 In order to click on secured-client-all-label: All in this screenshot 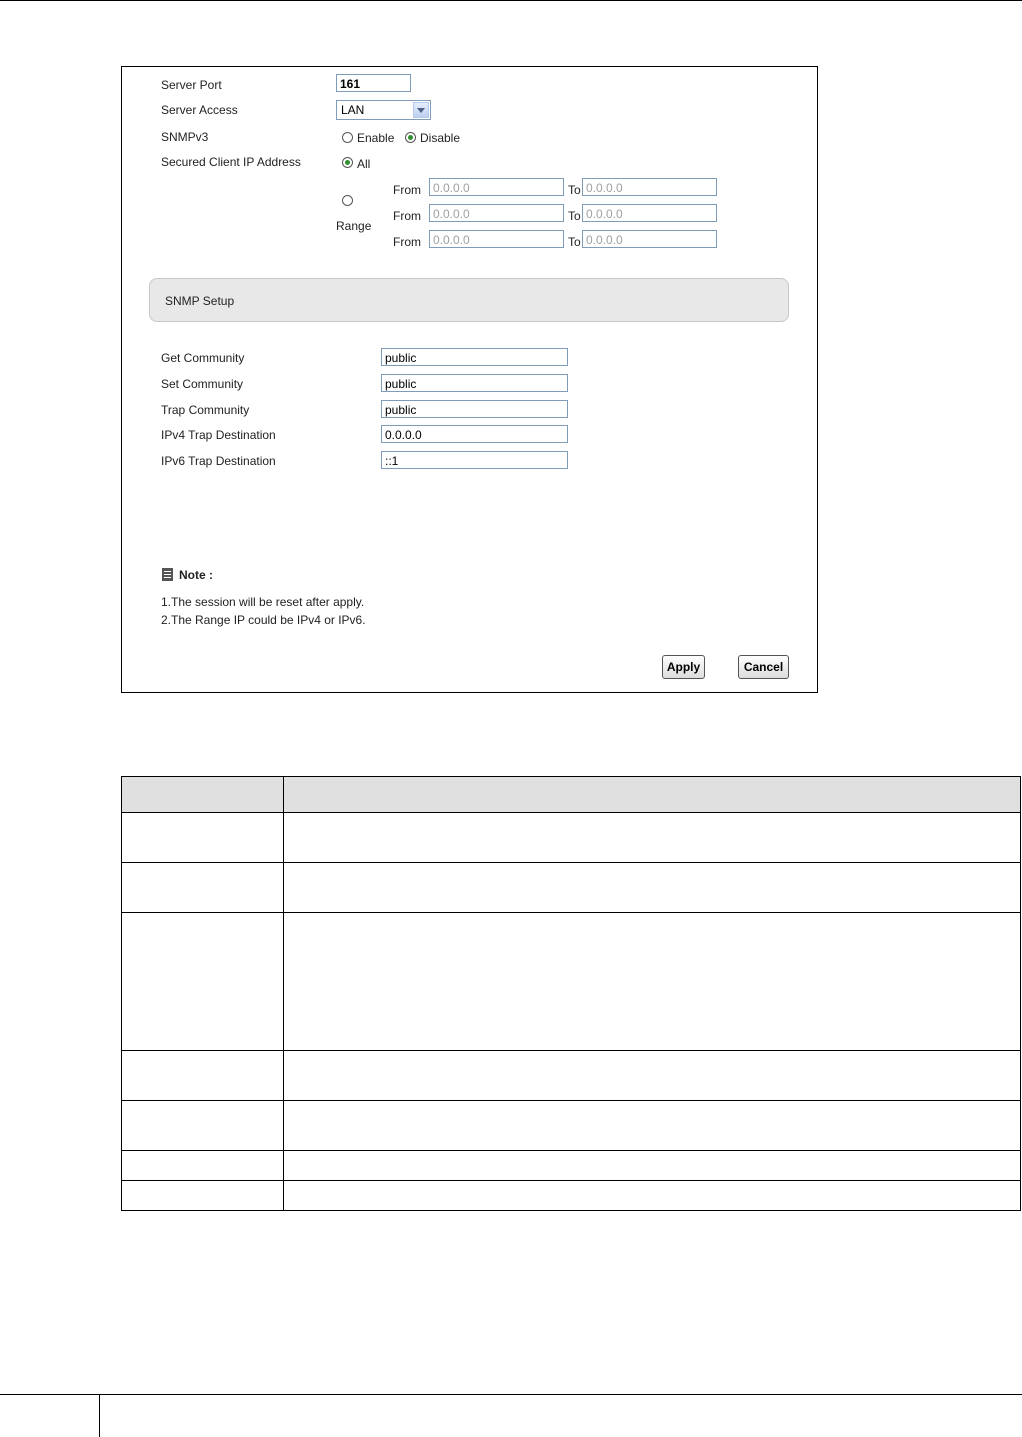, I will do `click(364, 164)`.